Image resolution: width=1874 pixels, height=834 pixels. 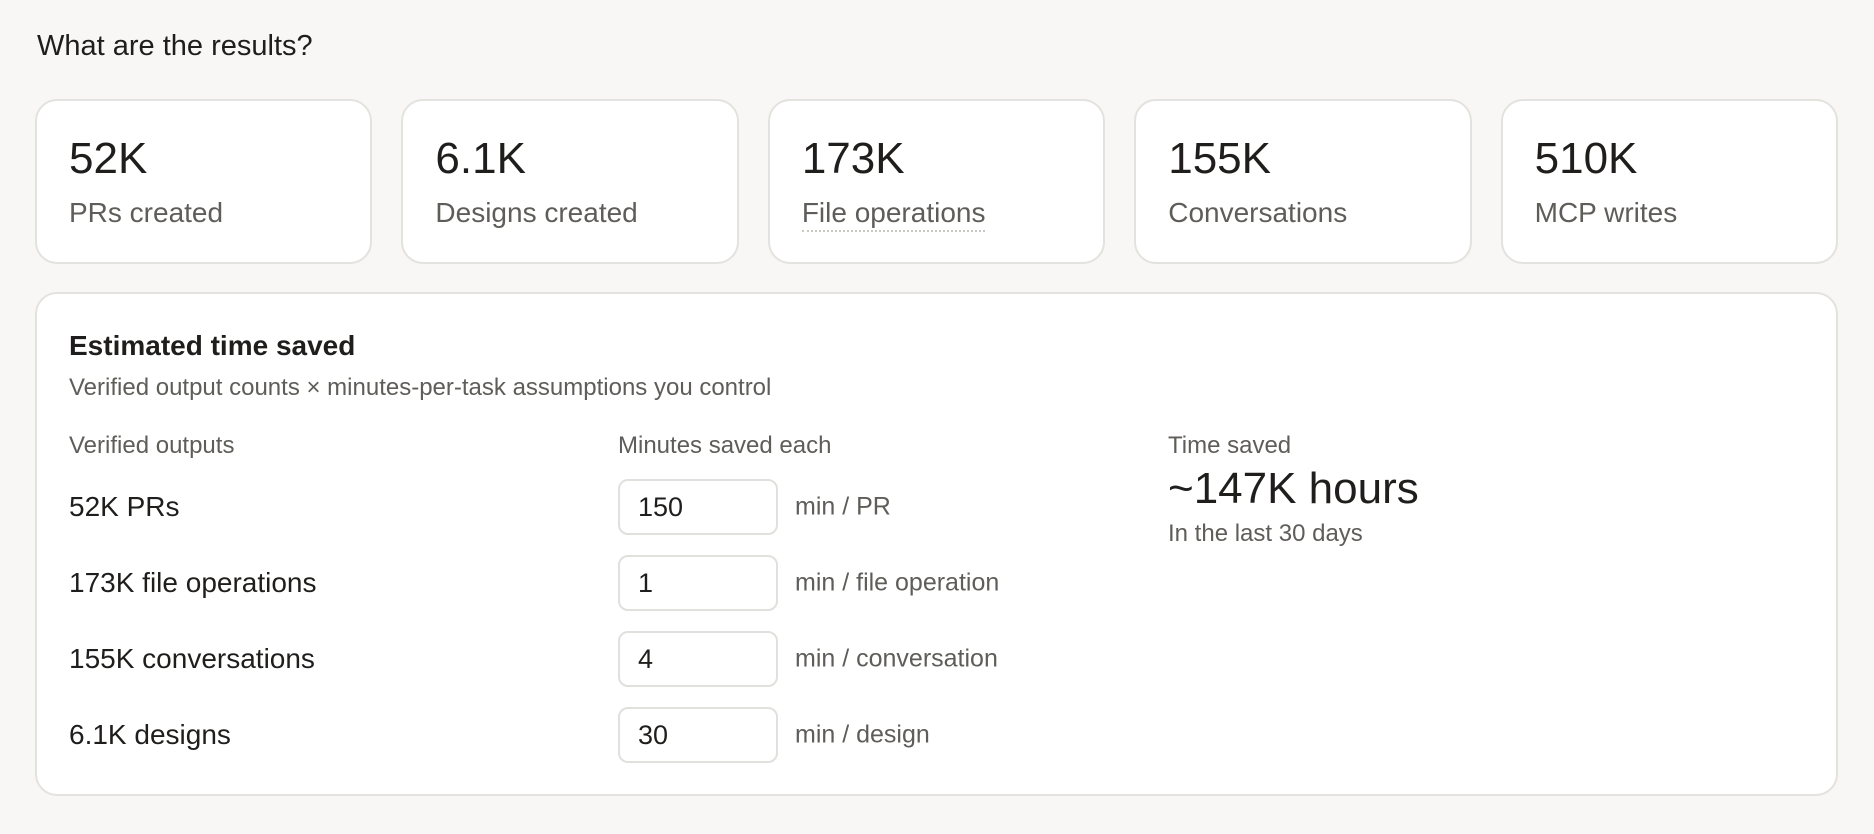 What do you see at coordinates (193, 582) in the screenshot?
I see `output-label: 173K file operations` at bounding box center [193, 582].